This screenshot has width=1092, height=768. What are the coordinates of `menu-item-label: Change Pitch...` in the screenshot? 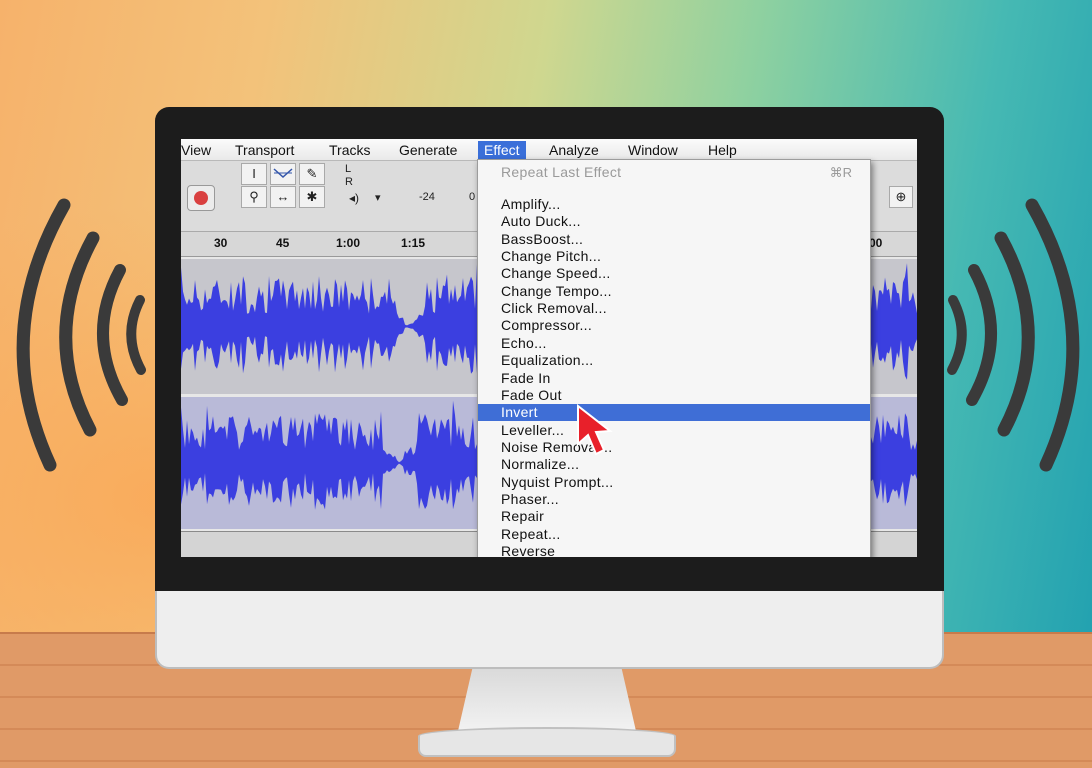 It's located at (551, 256).